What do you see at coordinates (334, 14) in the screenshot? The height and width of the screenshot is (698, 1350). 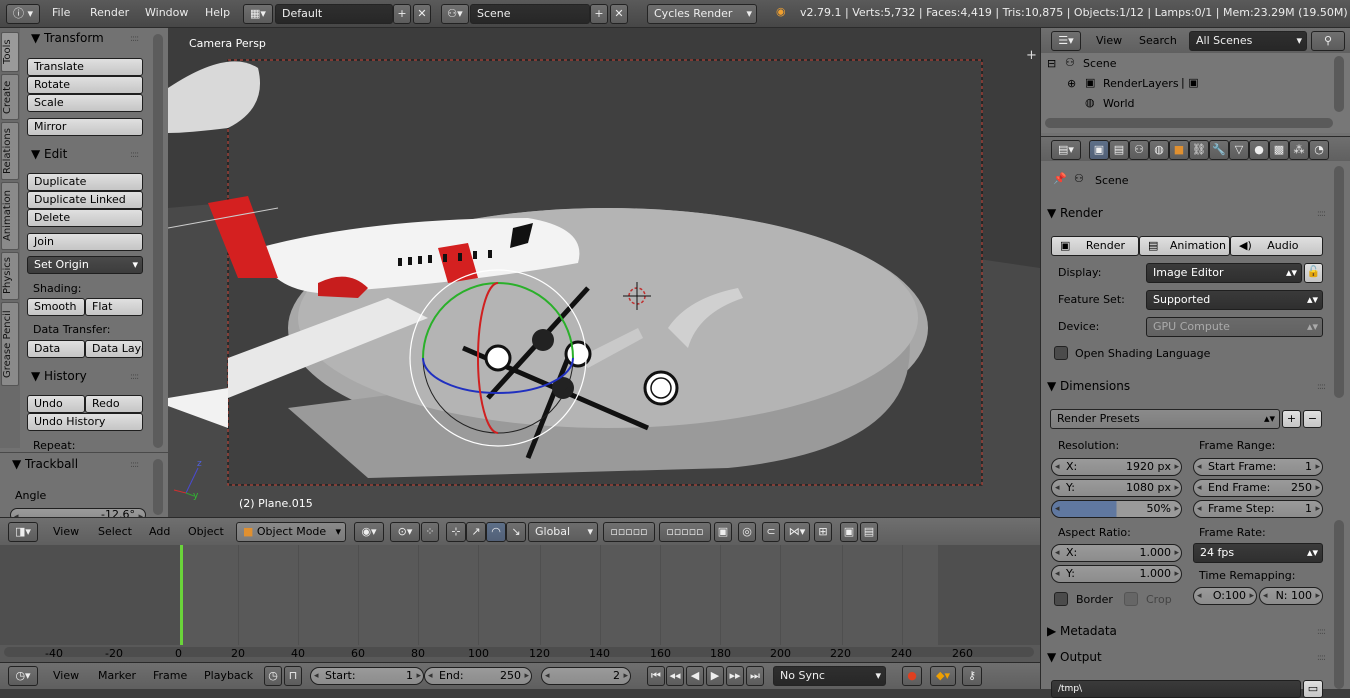 I see `layout-name-field: Default` at bounding box center [334, 14].